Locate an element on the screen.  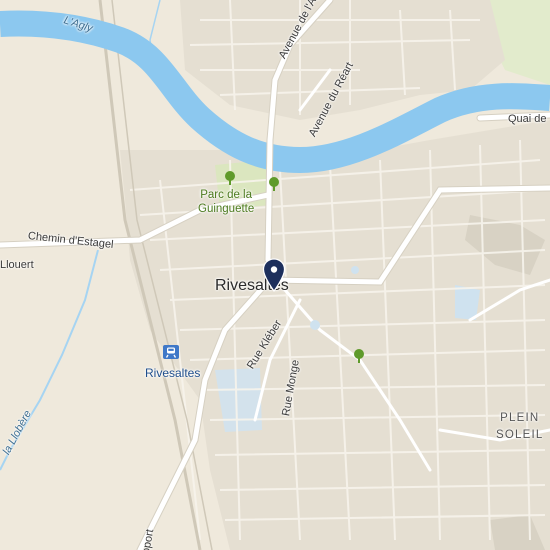
station-label: Rivesaltes is located at coordinates (172, 373).